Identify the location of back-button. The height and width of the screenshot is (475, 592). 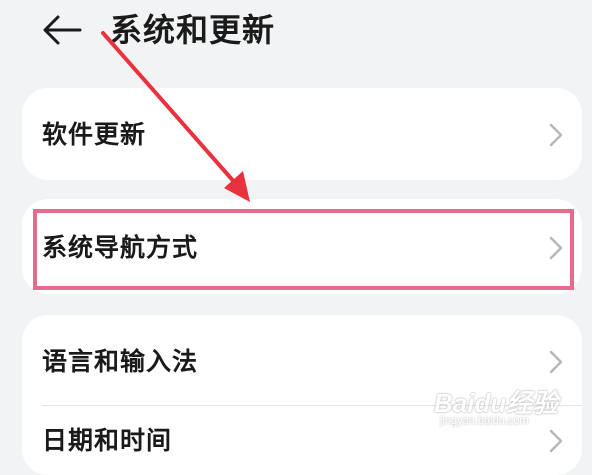
(62, 30).